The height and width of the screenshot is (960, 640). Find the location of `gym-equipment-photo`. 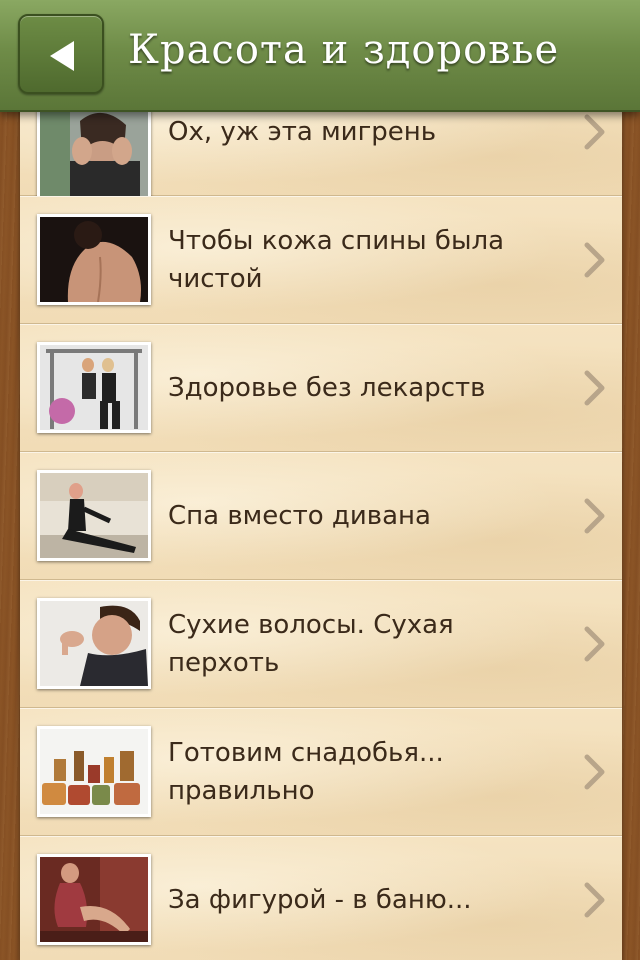

gym-equipment-photo is located at coordinates (94, 387).